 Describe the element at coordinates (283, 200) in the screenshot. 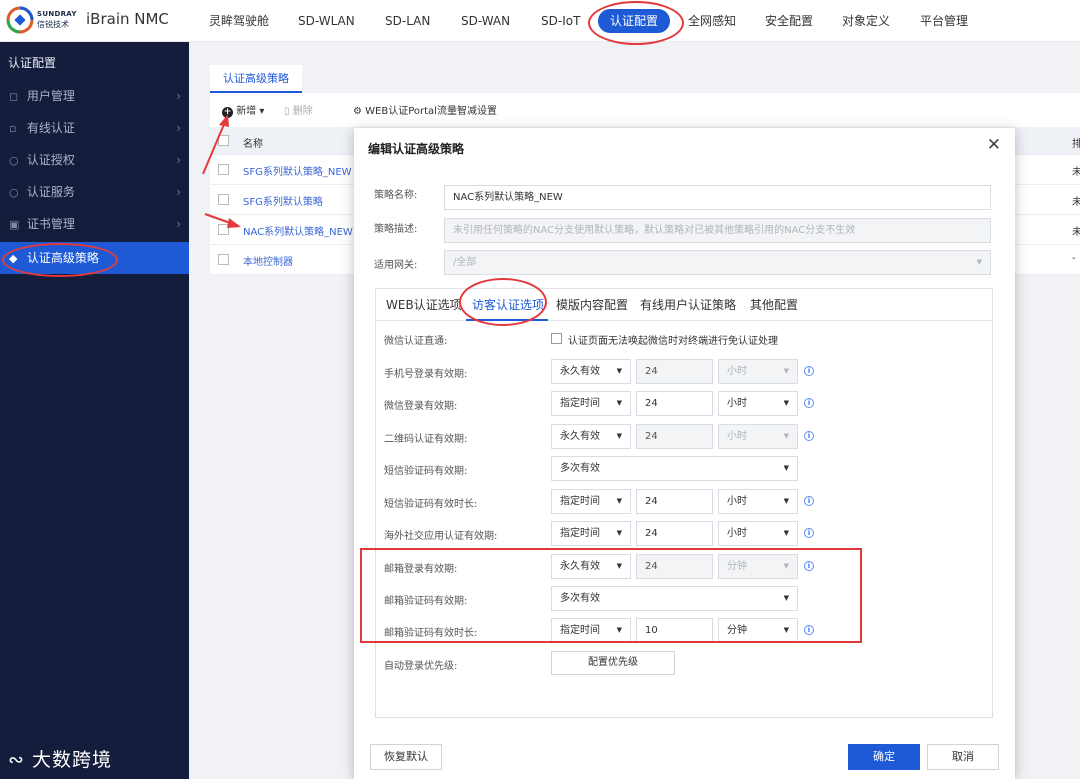

I see `policy-name-link: SFG系列默认策略` at that location.